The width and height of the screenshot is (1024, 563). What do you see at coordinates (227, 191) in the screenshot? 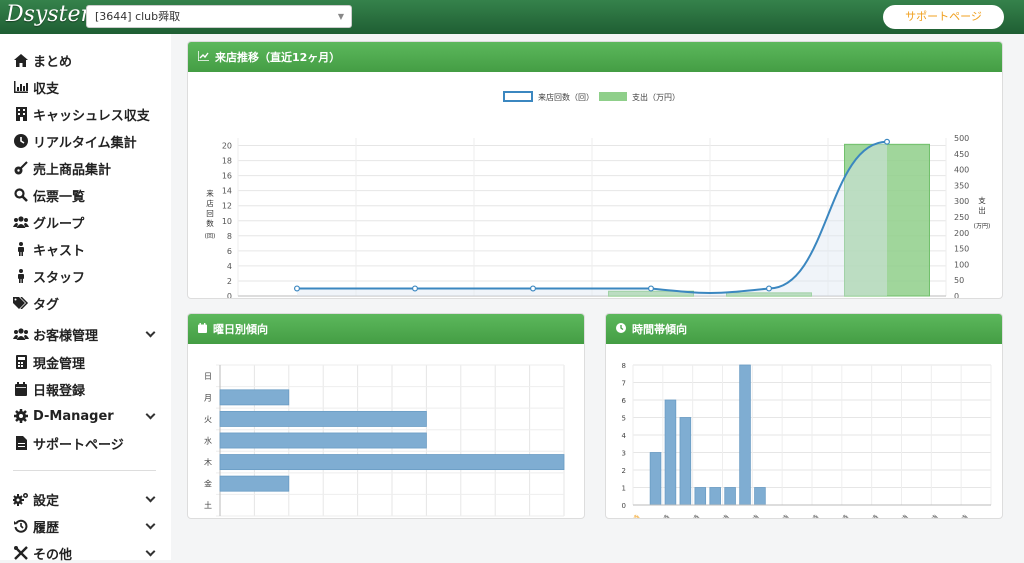
I see `y-tick-label-left: 14` at bounding box center [227, 191].